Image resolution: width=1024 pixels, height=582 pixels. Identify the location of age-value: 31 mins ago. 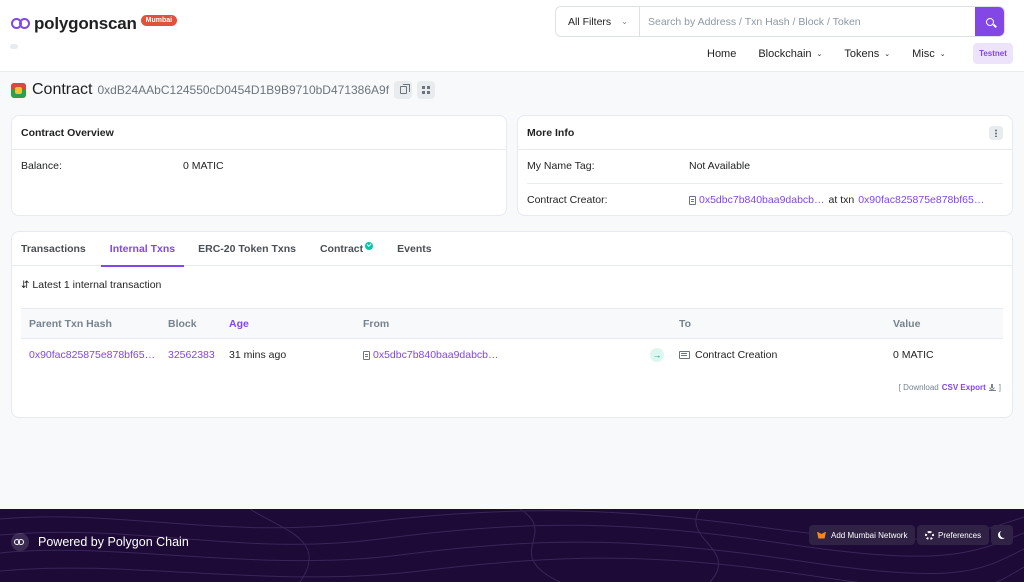
(258, 355).